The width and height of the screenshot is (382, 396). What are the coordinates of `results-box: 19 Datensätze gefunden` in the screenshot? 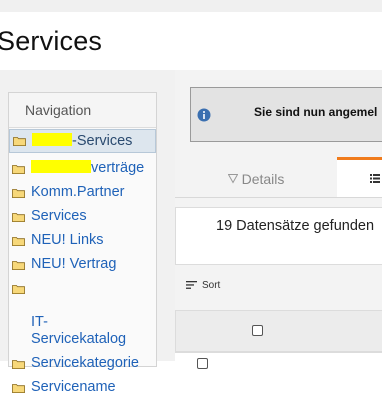 It's located at (278, 236).